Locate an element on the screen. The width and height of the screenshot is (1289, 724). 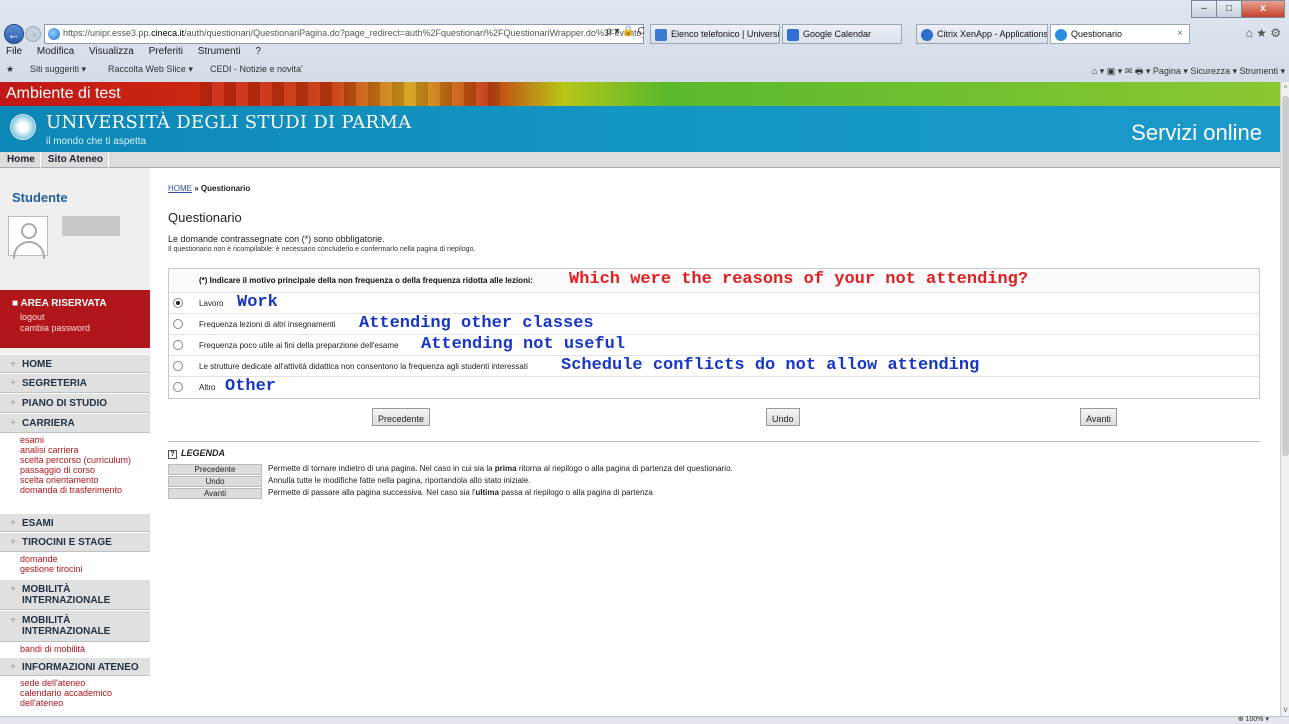
section-label: ESAMI is located at coordinates (38, 523).